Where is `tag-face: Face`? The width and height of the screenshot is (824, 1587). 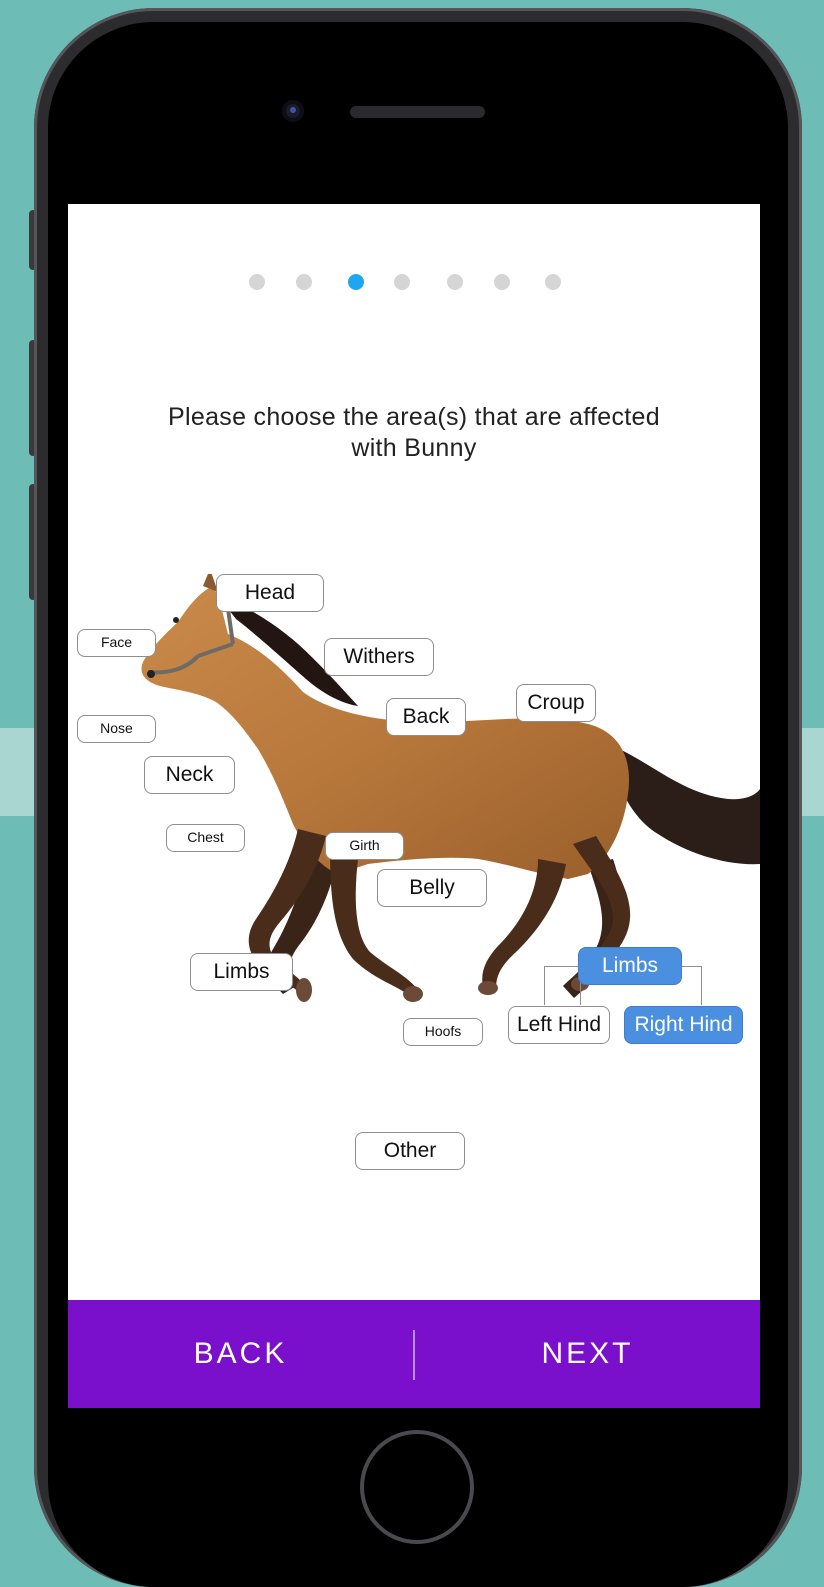
tag-face: Face is located at coordinates (116, 643).